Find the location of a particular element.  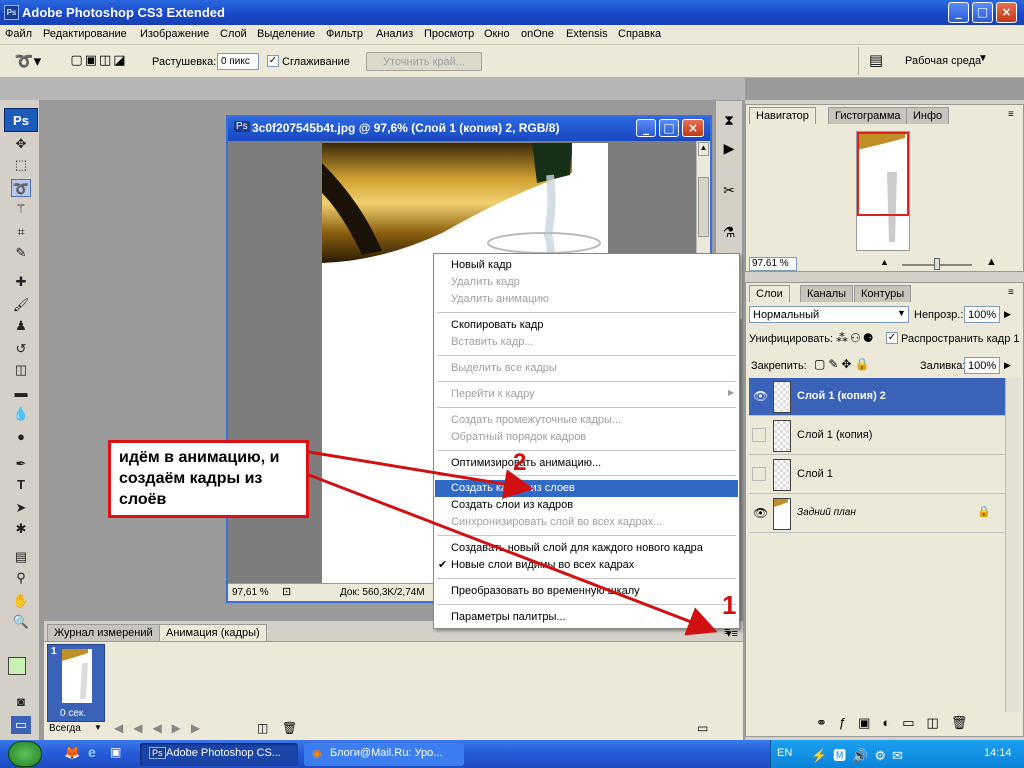

brush-tool-icon: 🖌 is located at coordinates (21, 305).